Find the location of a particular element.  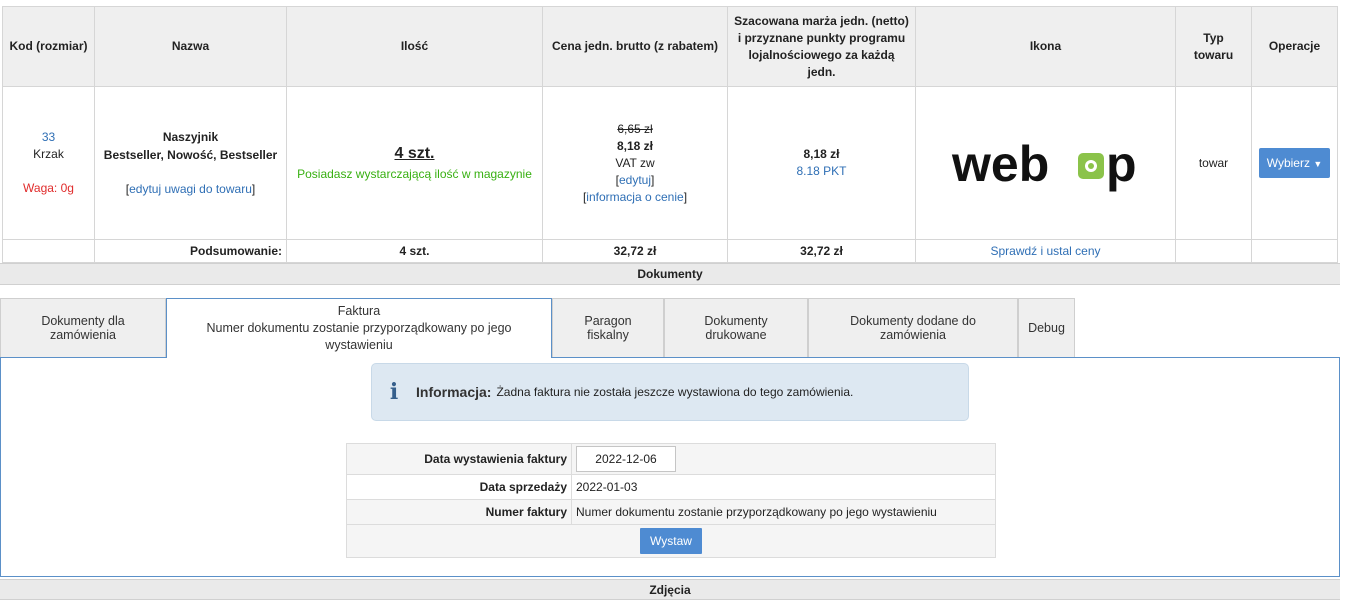

choose-action-button: Wybierz ▼ is located at coordinates (1294, 163).